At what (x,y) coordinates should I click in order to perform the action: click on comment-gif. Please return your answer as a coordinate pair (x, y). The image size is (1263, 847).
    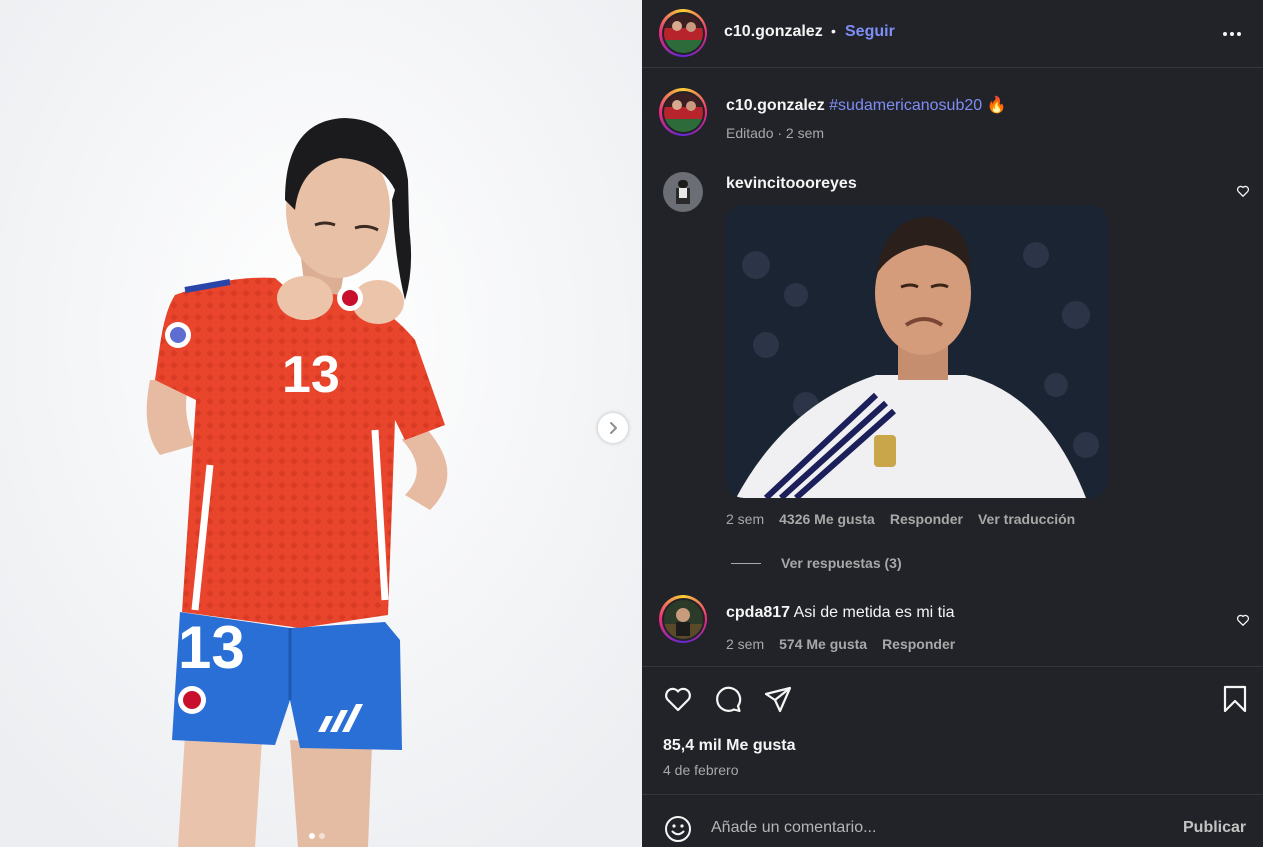
    Looking at the image, I should click on (917, 351).